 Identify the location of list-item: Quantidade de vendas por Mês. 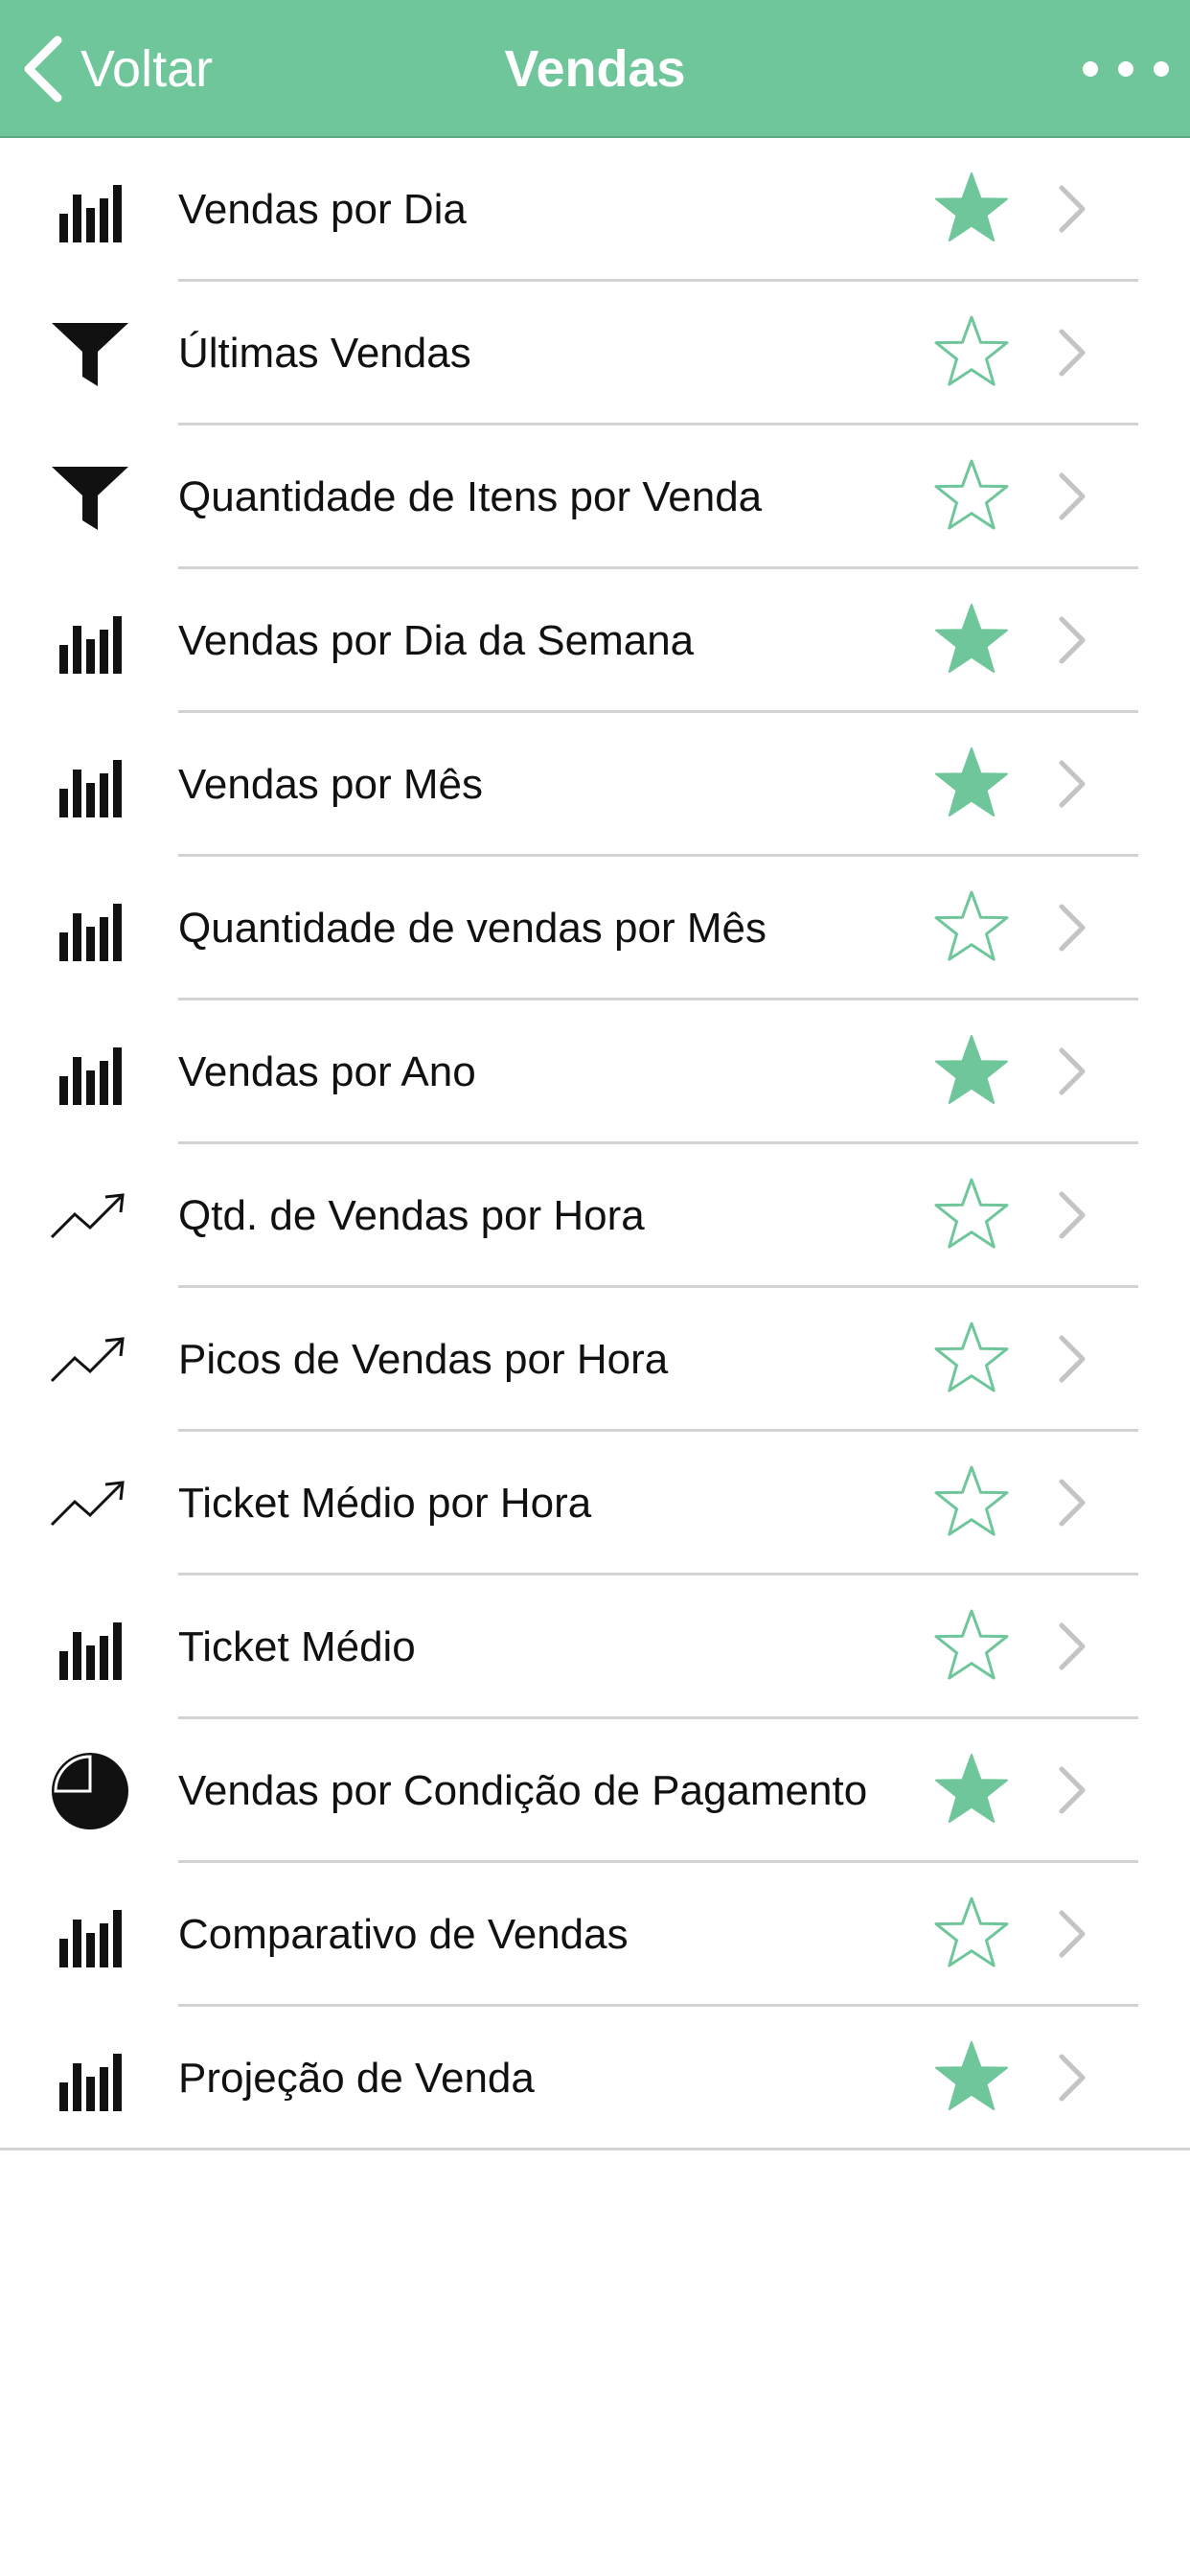
(595, 928).